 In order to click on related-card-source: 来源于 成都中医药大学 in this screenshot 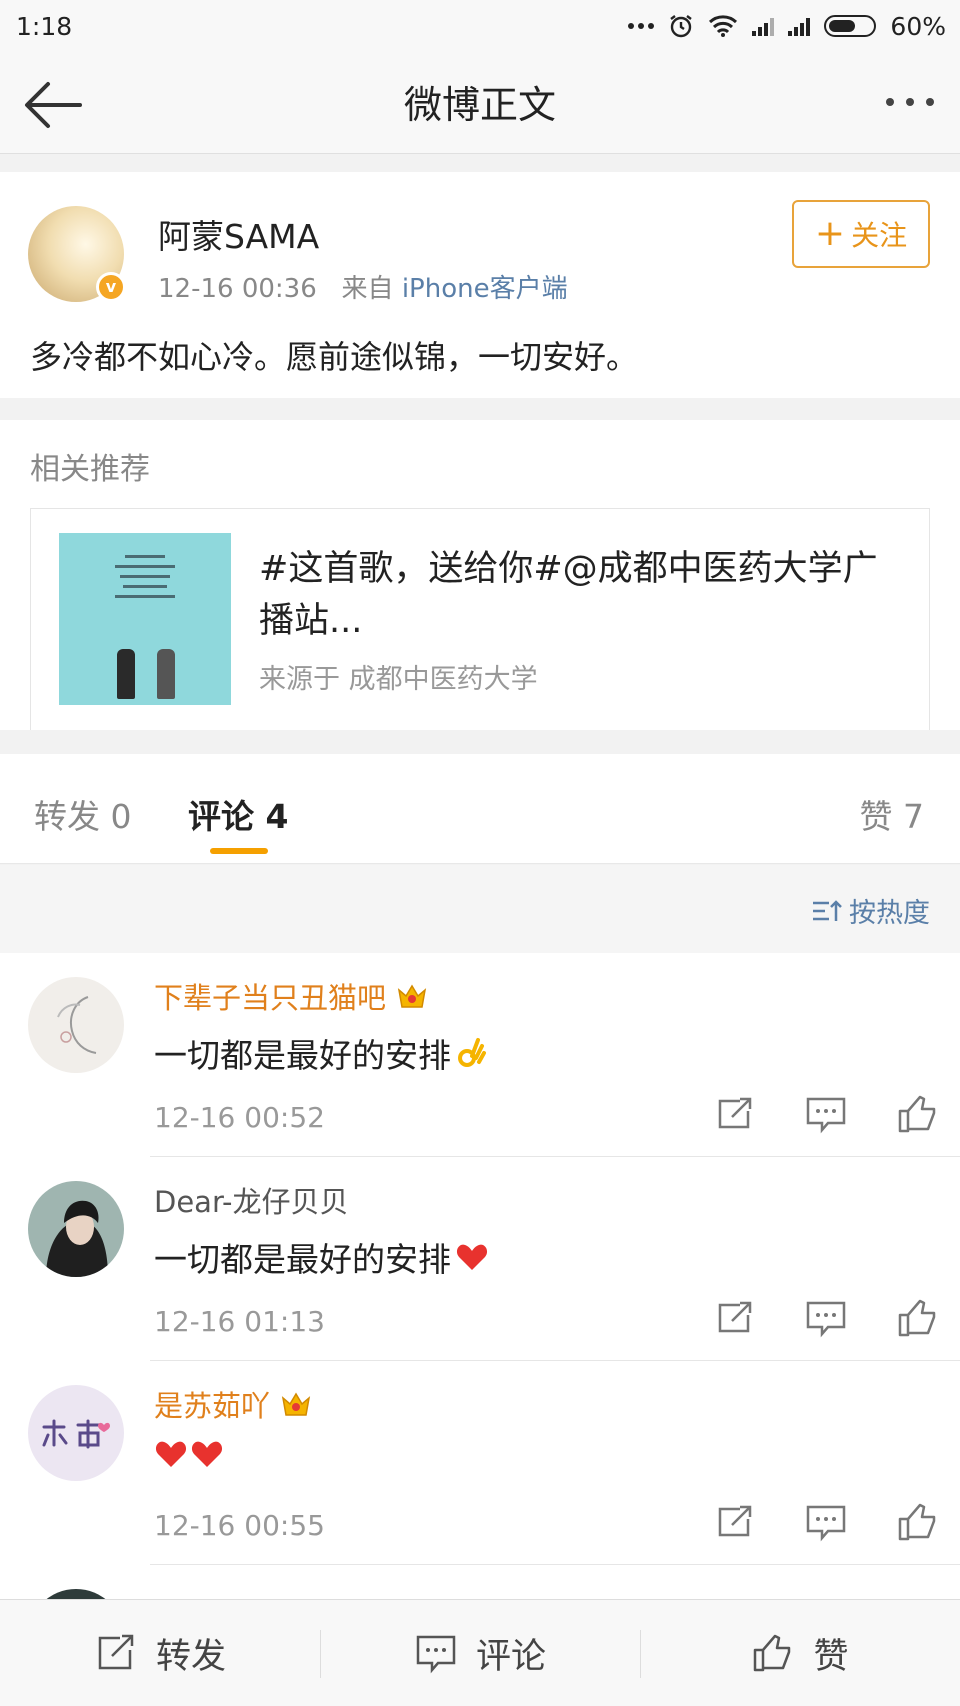, I will do `click(398, 679)`.